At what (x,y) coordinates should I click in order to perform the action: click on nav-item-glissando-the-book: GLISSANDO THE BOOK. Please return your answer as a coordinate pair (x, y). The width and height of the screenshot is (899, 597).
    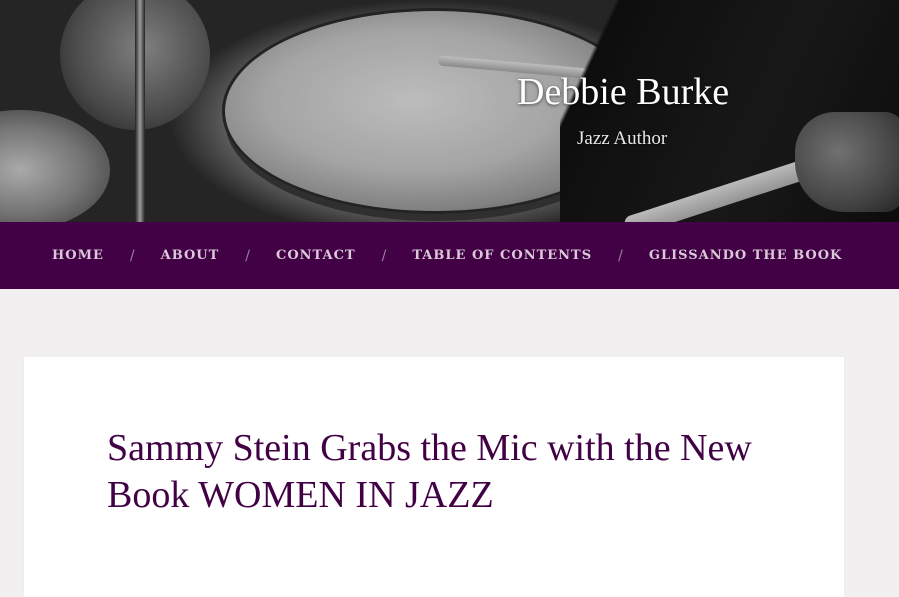
    Looking at the image, I should click on (745, 255).